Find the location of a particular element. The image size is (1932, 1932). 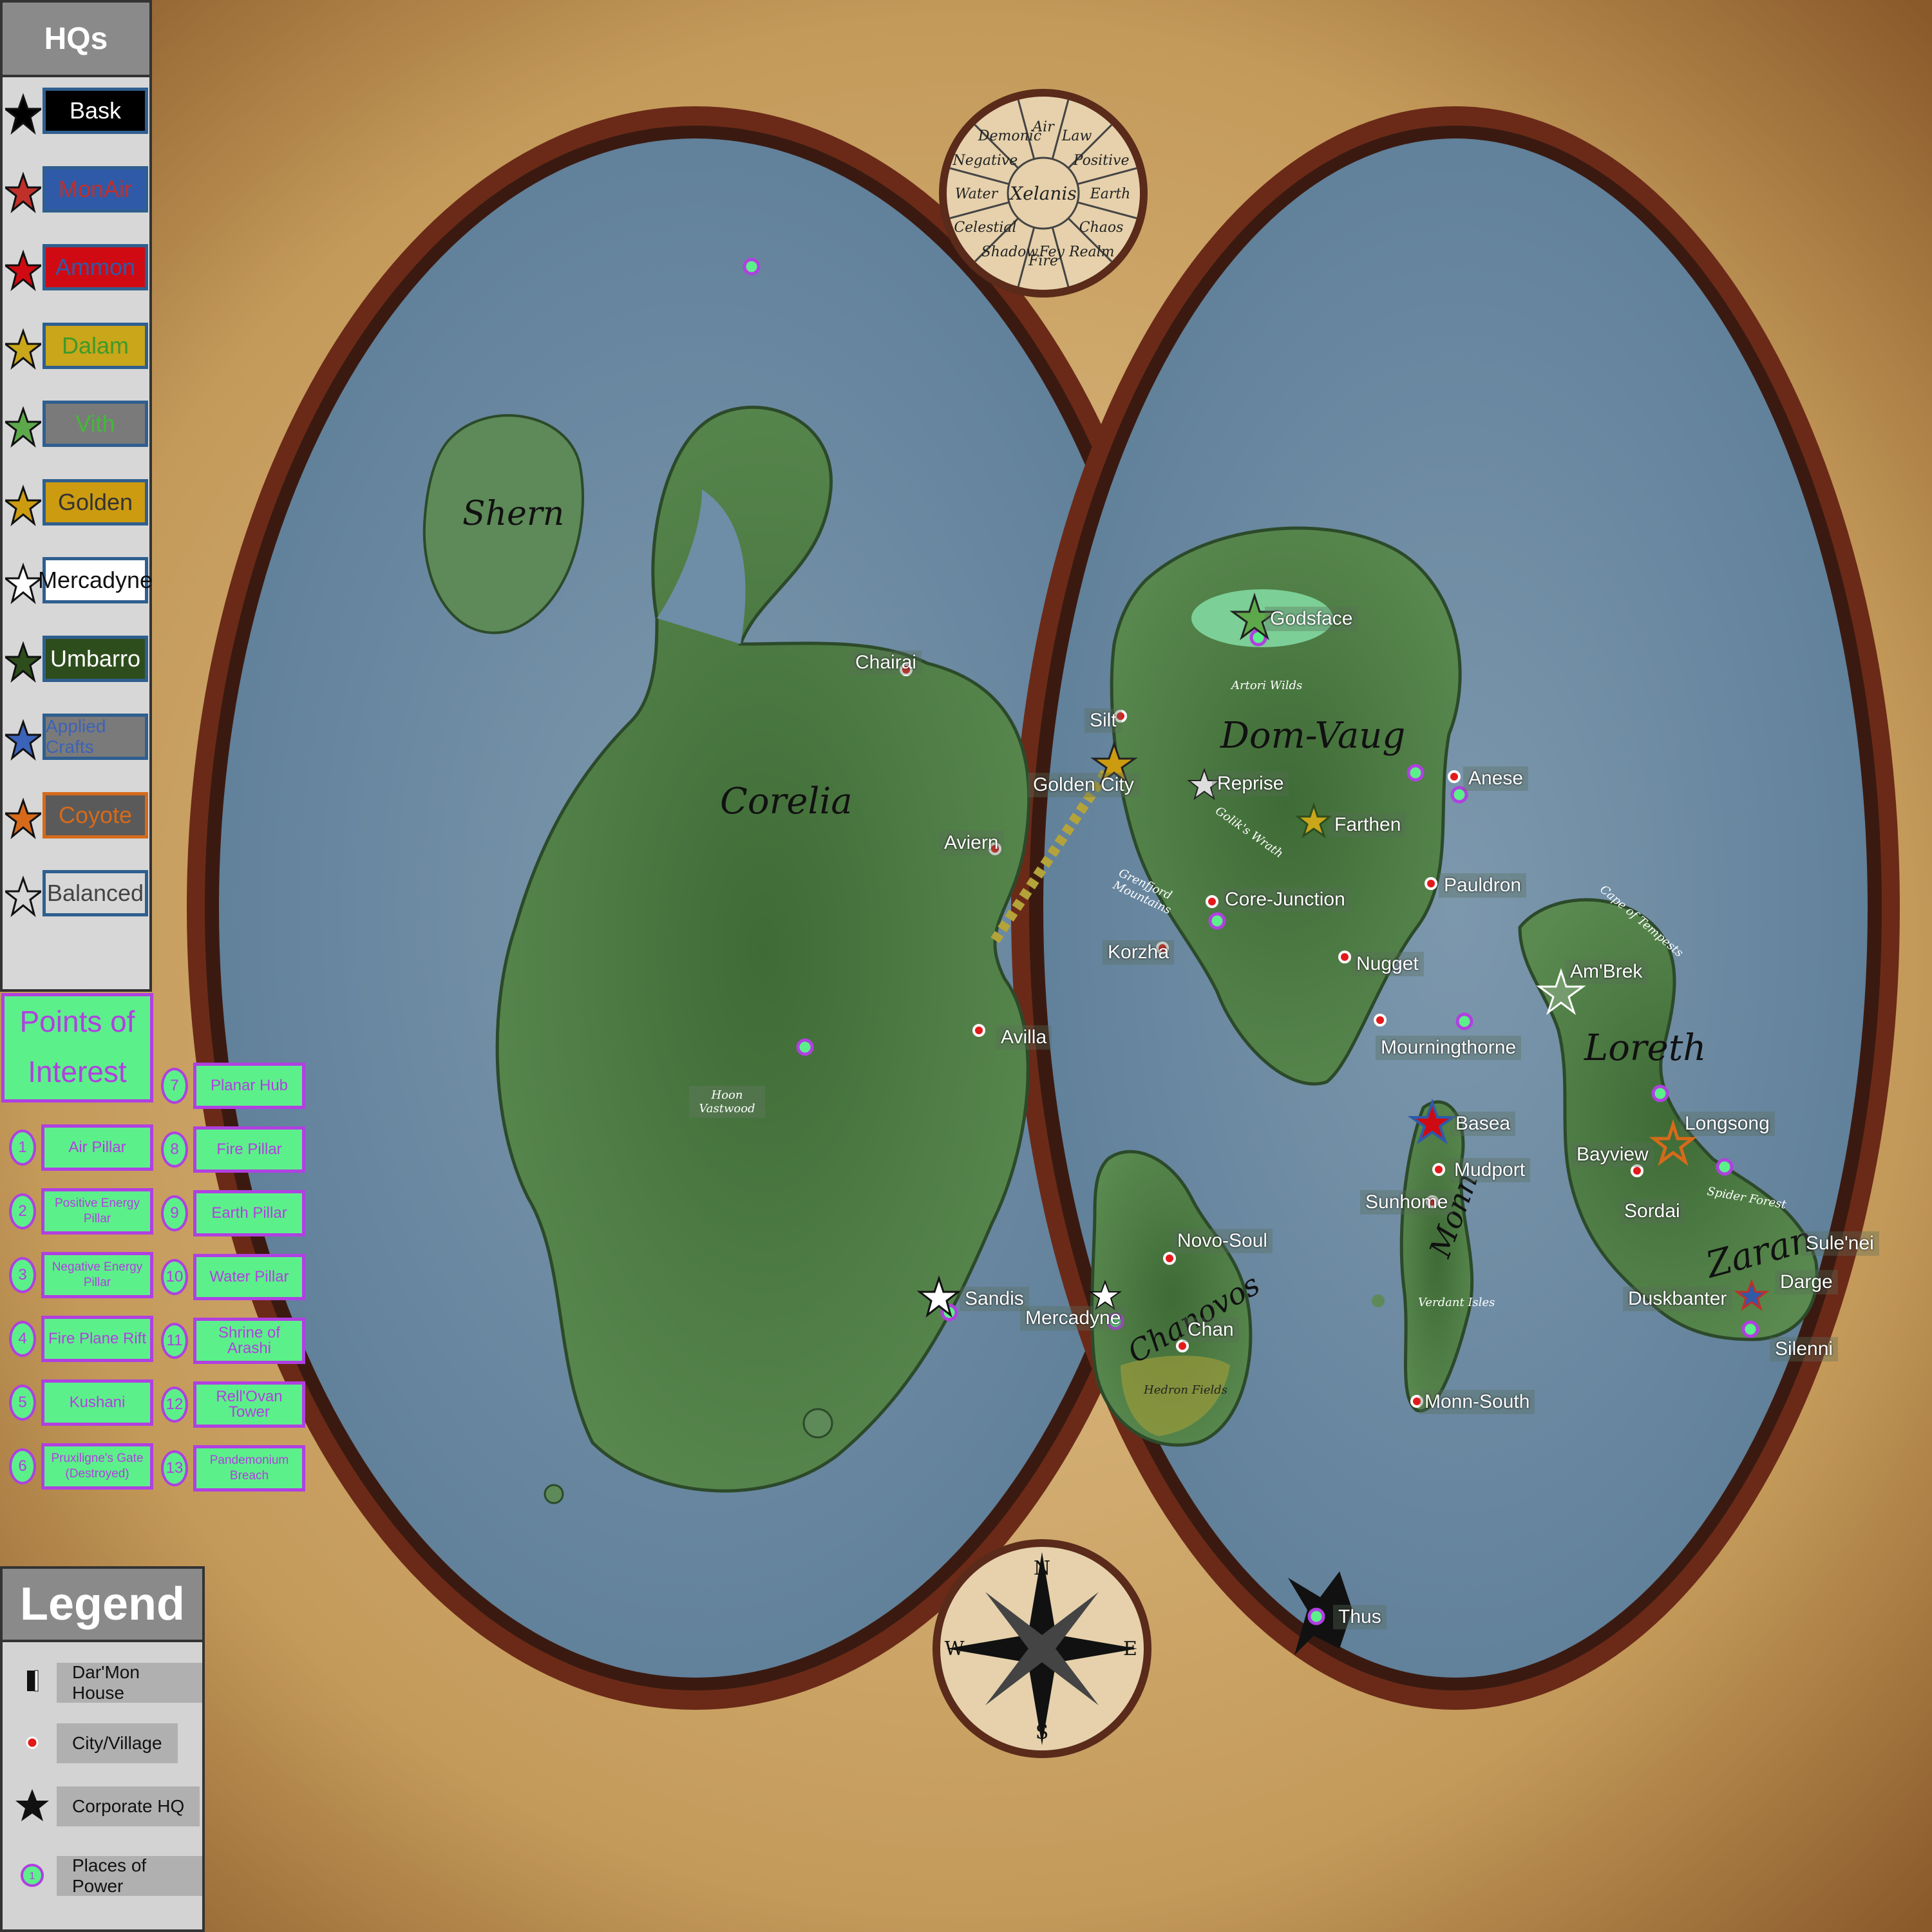

poi-number: 13 is located at coordinates (175, 1468).